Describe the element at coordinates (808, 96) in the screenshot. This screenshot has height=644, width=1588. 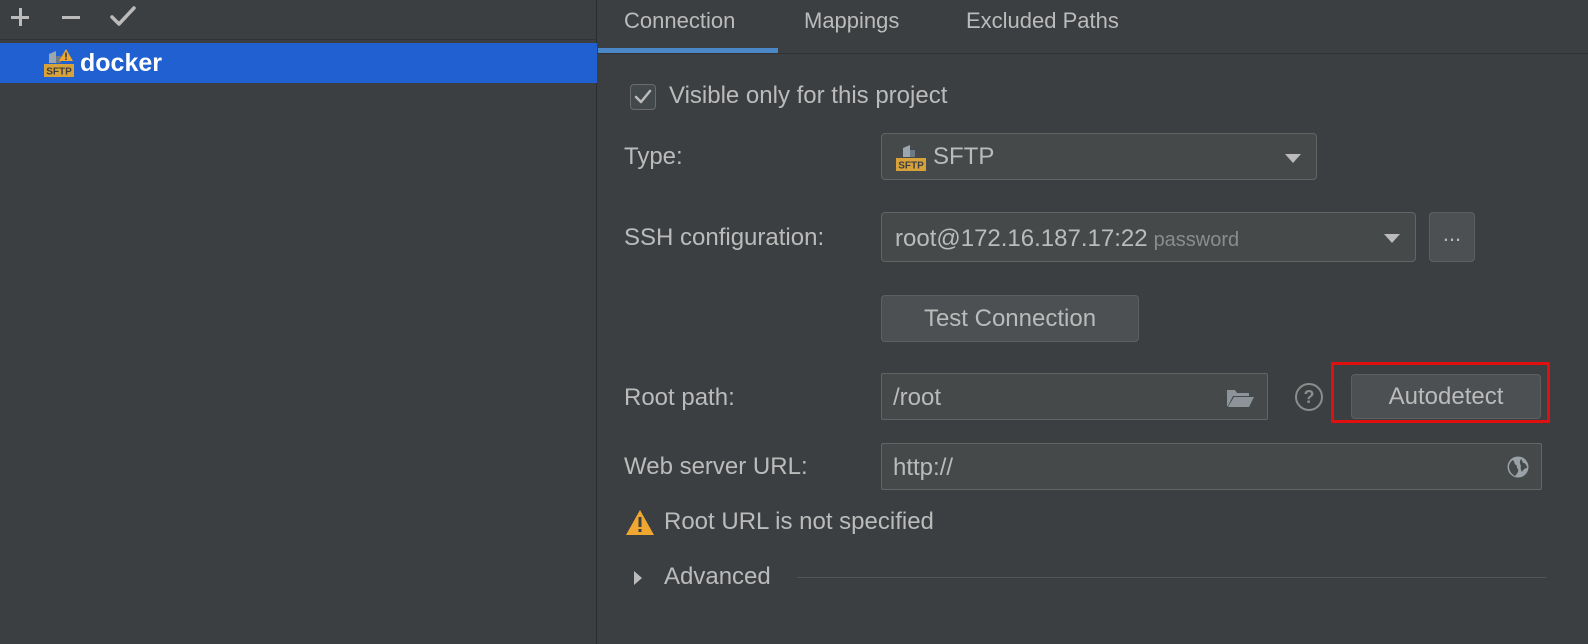
I see `visible-only-label: Visible only for this project` at that location.